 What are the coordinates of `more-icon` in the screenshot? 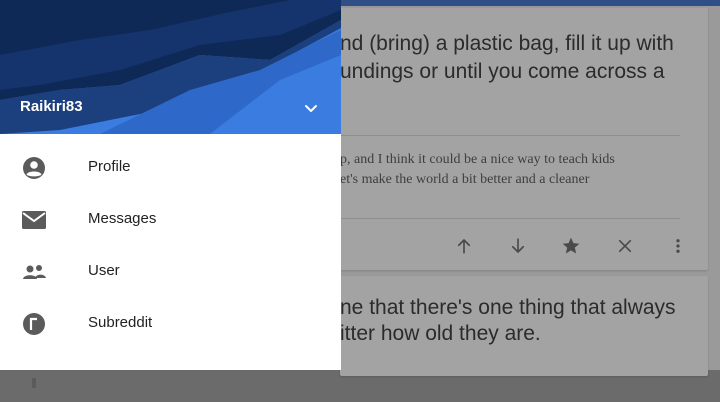 It's located at (678, 246).